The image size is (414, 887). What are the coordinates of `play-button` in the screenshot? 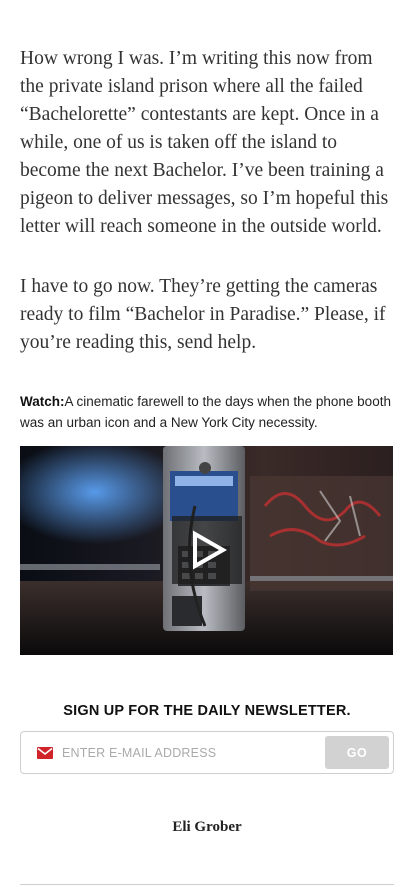 It's located at (207, 550).